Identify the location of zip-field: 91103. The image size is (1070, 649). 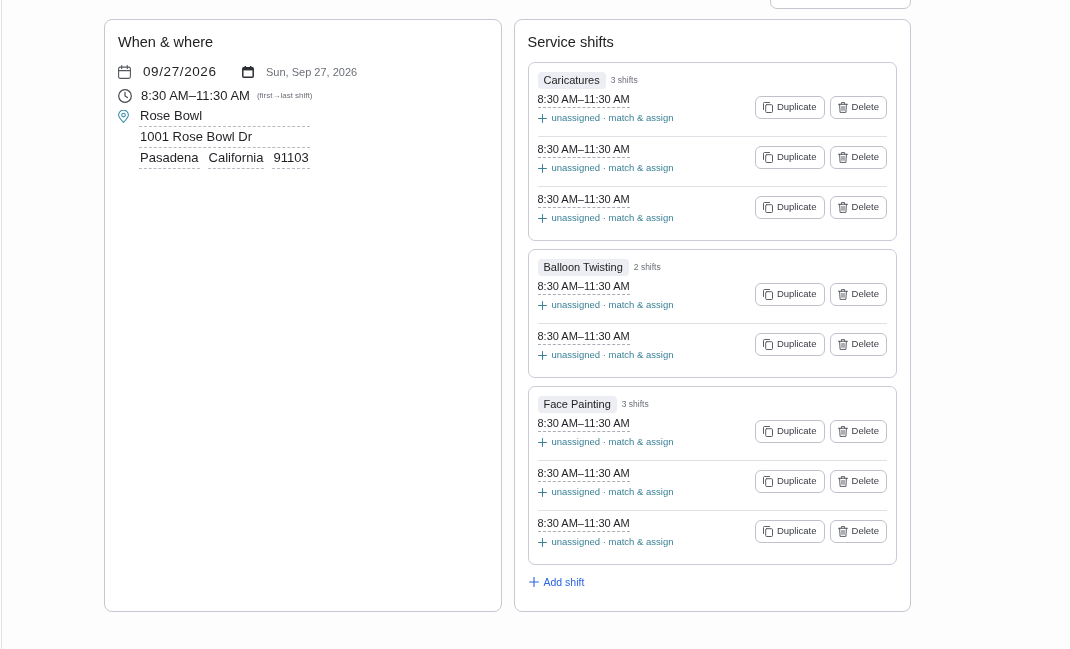
(291, 159).